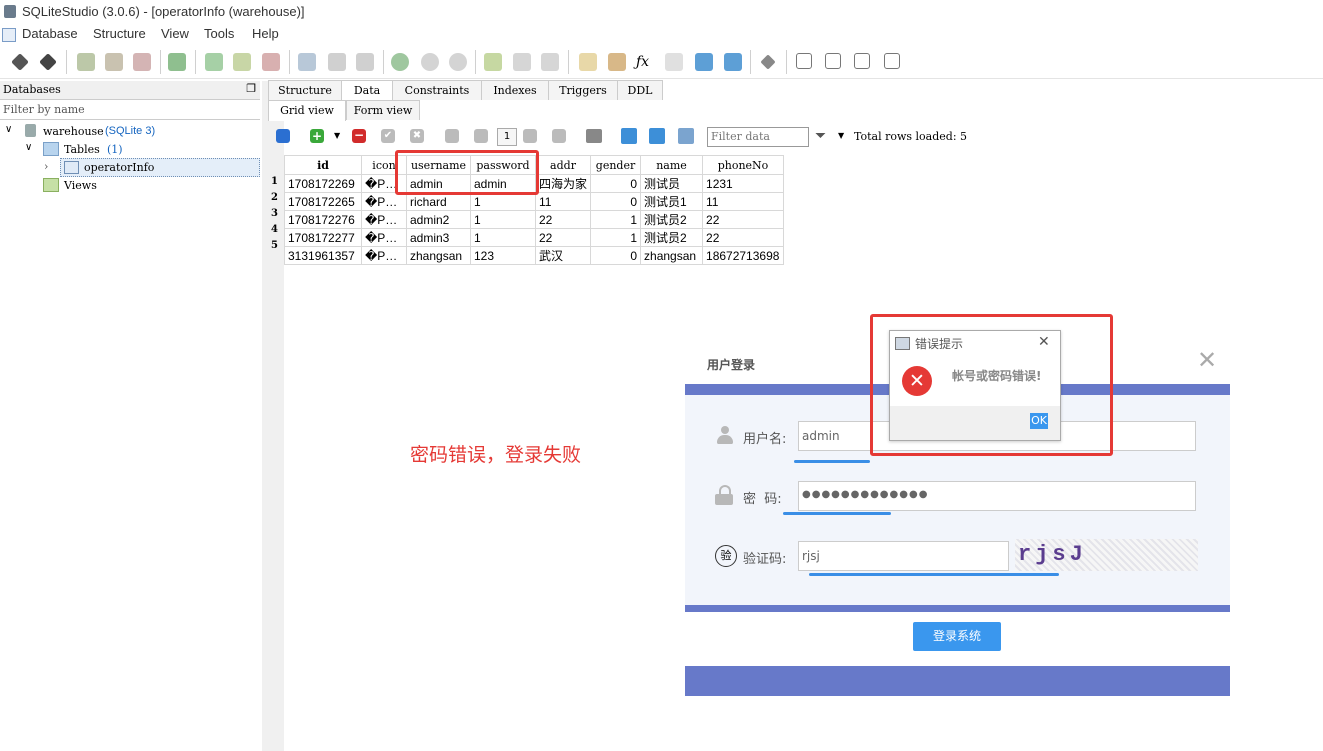 Image resolution: width=1323 pixels, height=751 pixels. Describe the element at coordinates (704, 62) in the screenshot. I see `import-icon` at that location.